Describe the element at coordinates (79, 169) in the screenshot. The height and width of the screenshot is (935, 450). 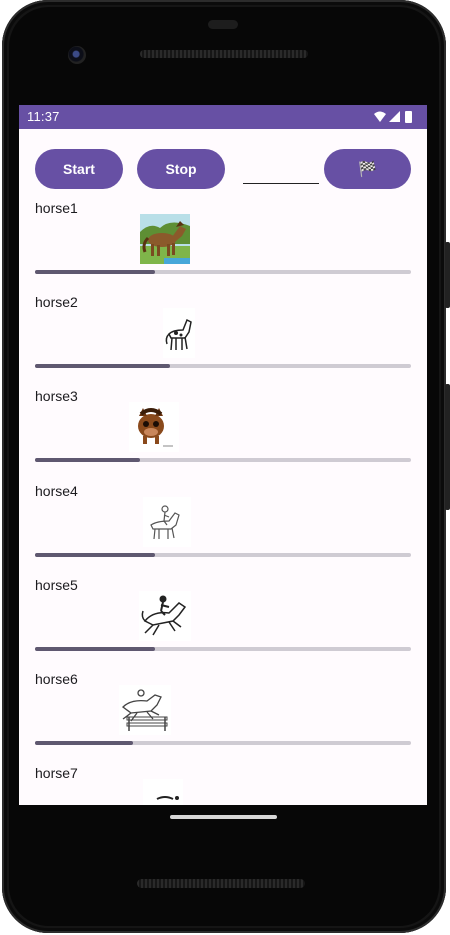
I see `start-button: Start` at that location.